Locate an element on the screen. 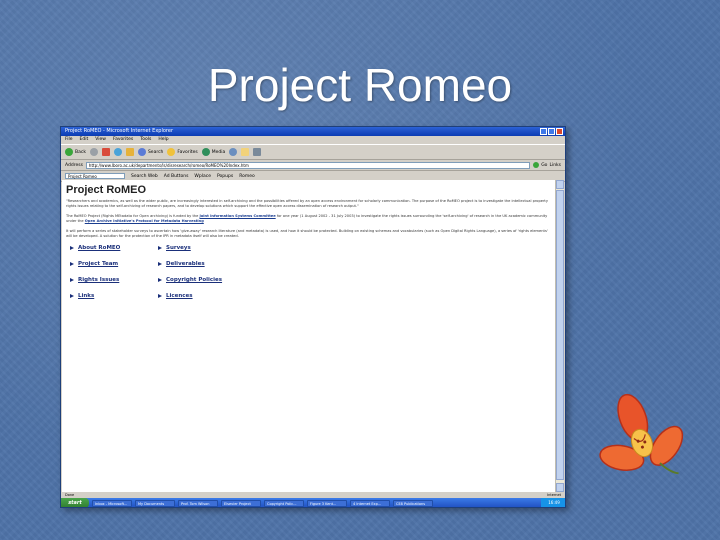  menu-file: File is located at coordinates (69, 140).